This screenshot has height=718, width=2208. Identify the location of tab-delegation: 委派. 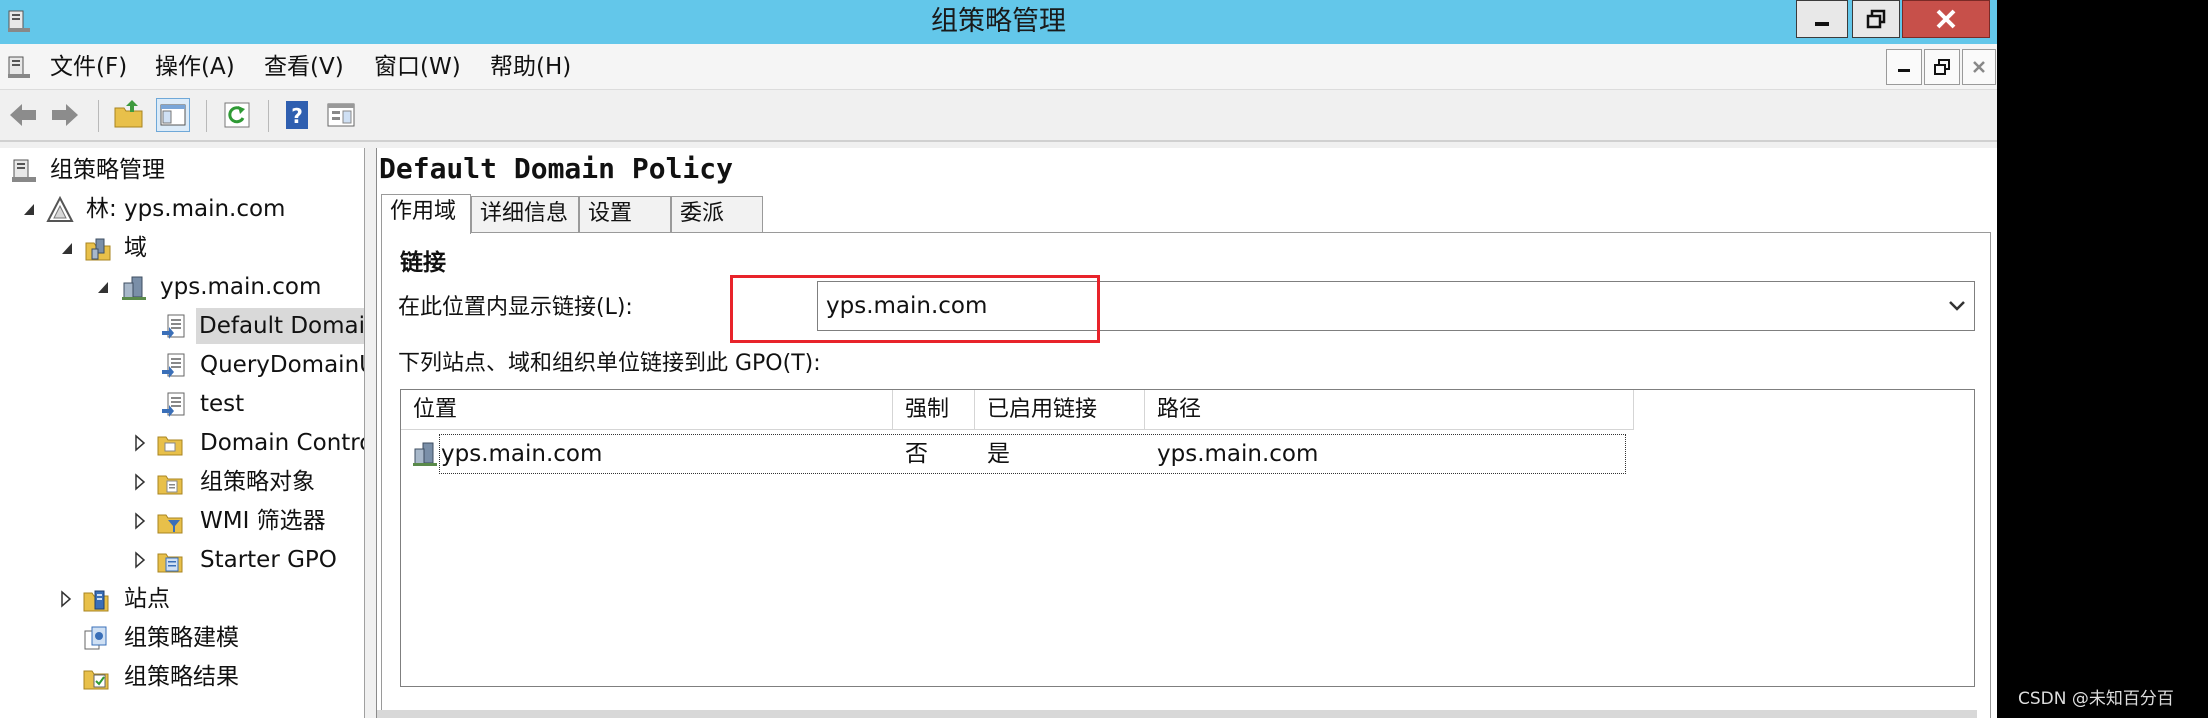
(717, 214).